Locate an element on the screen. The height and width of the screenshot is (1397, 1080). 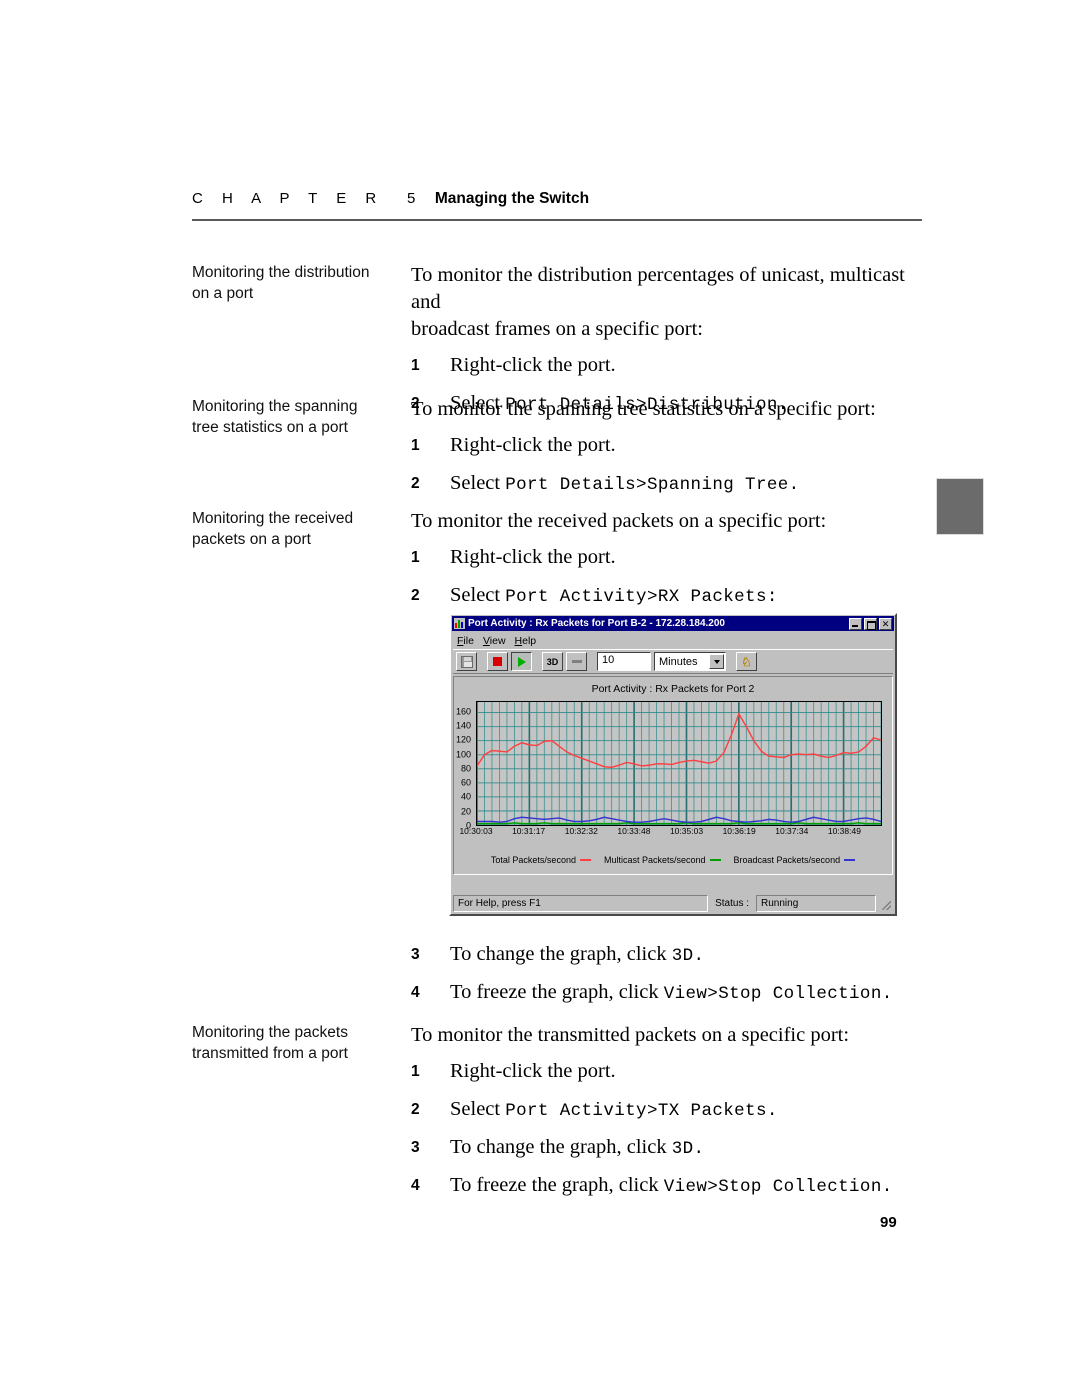
maximize-icon is located at coordinates (870, 623).